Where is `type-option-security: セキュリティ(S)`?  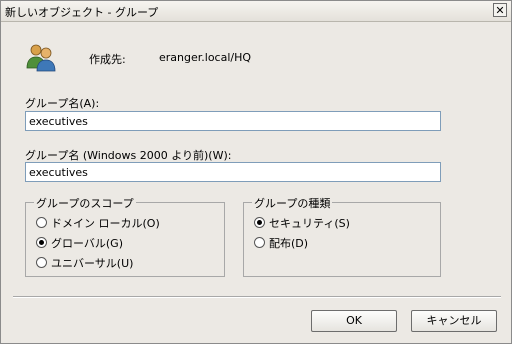 type-option-security: セキュリティ(S) is located at coordinates (302, 223).